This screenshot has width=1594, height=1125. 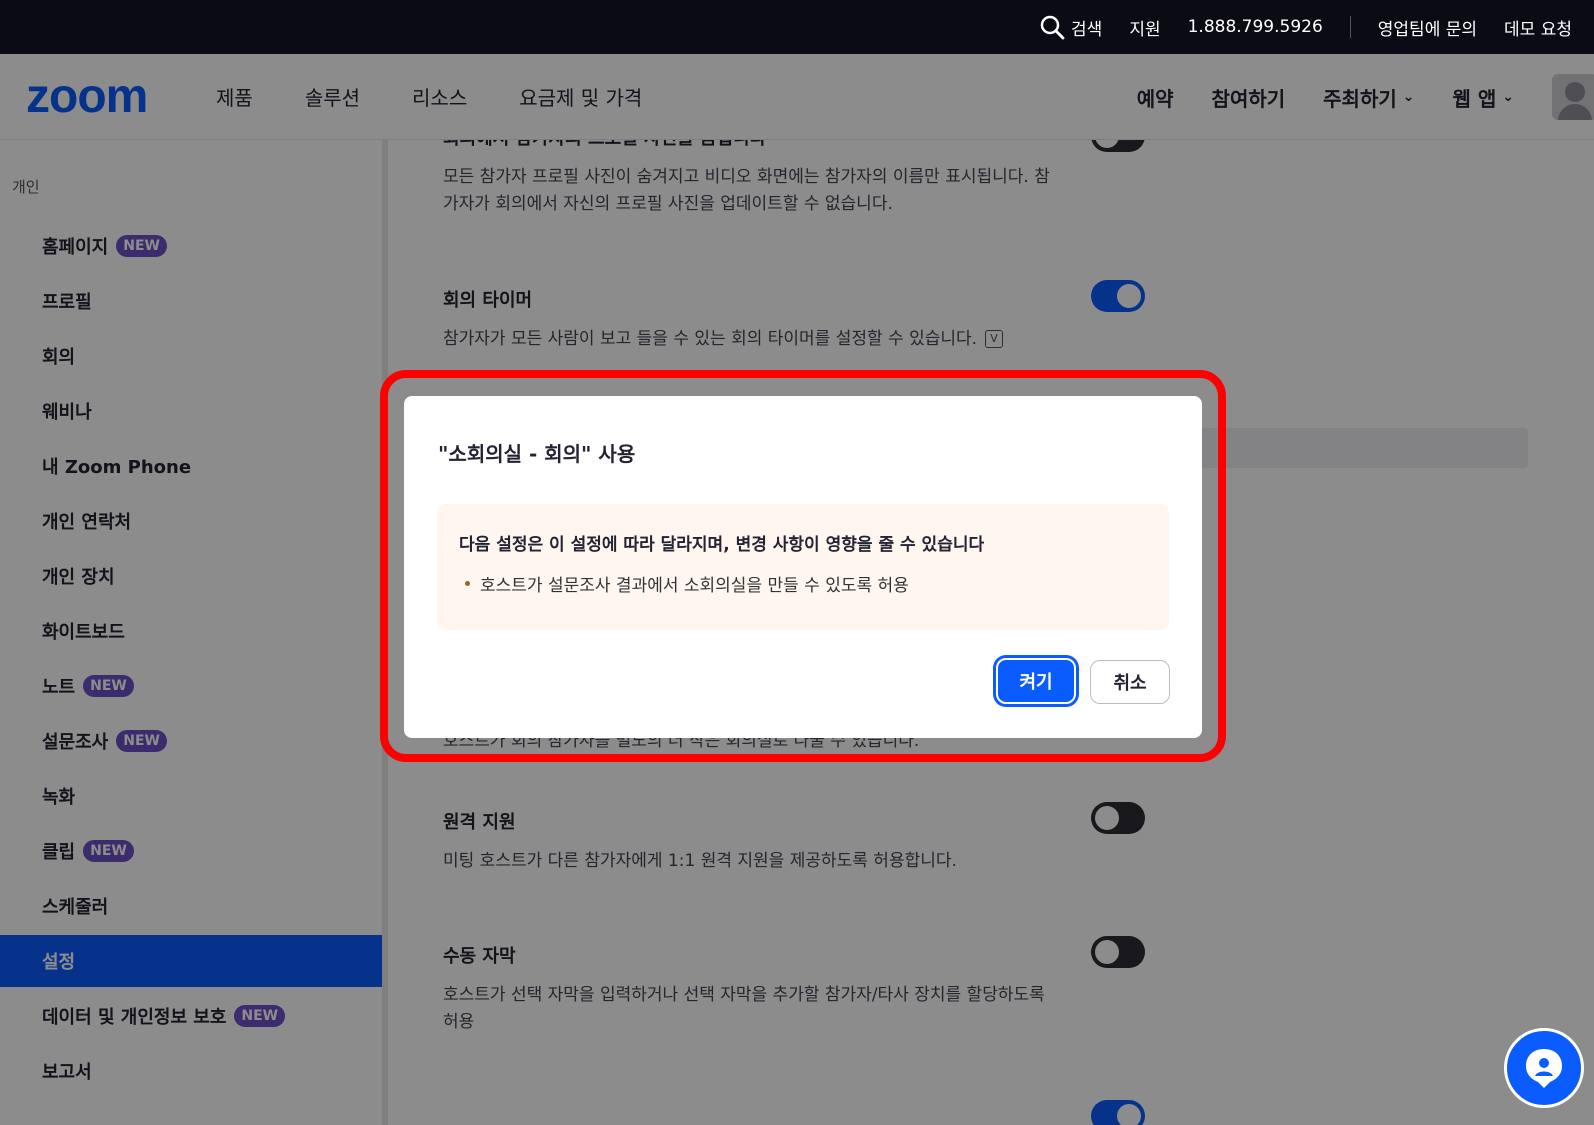 What do you see at coordinates (1427, 27) in the screenshot?
I see `contact-sales-link: 영업팀에 문의` at bounding box center [1427, 27].